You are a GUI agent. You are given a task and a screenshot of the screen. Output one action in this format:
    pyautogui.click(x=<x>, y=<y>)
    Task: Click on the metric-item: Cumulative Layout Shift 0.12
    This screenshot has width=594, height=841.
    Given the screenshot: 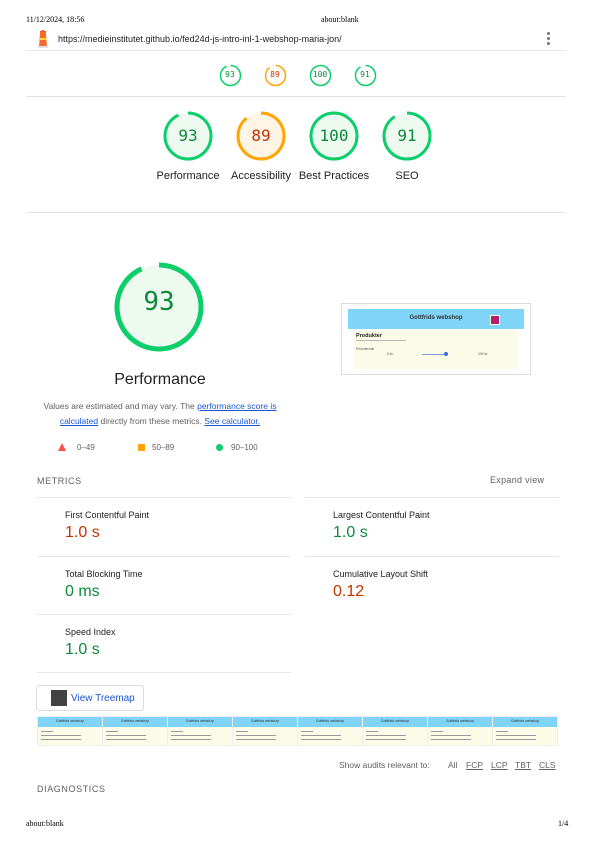 What is the action you would take?
    pyautogui.click(x=432, y=585)
    